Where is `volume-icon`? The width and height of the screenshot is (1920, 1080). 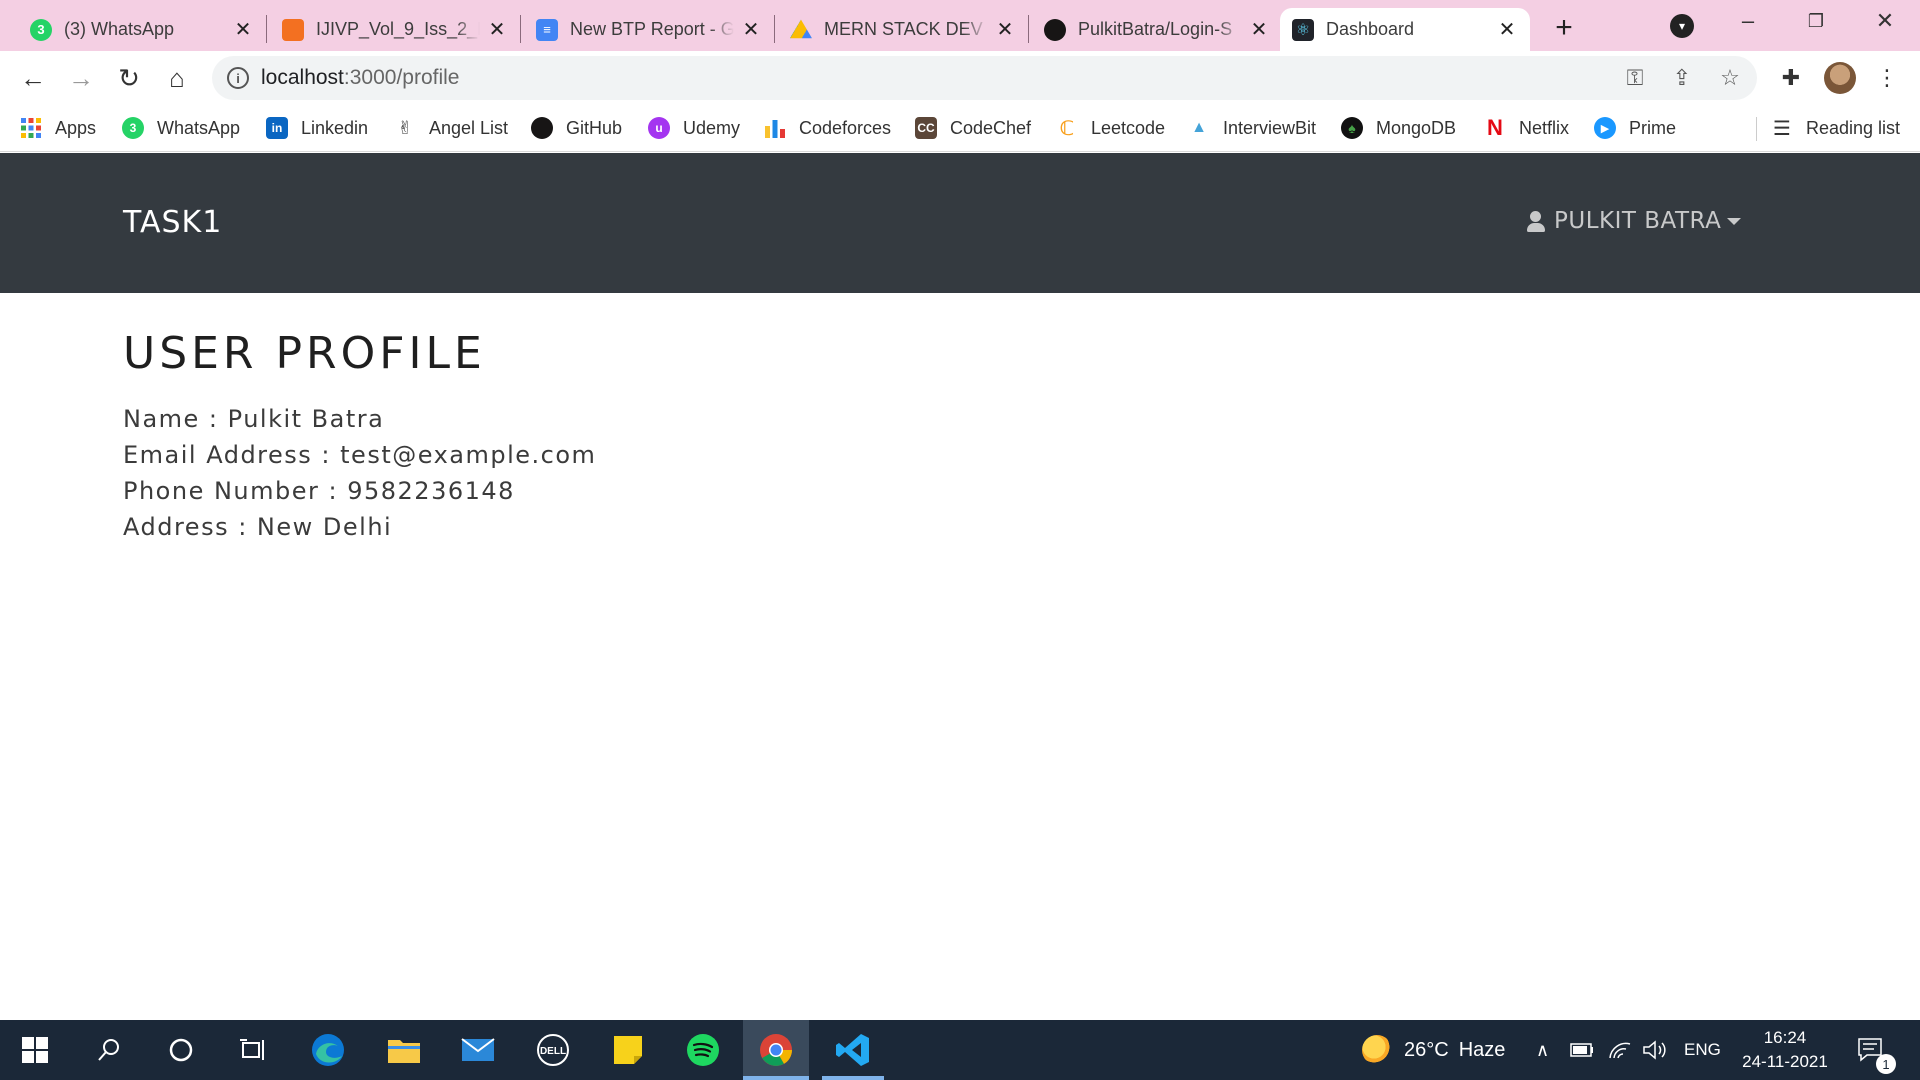 volume-icon is located at coordinates (1655, 1050).